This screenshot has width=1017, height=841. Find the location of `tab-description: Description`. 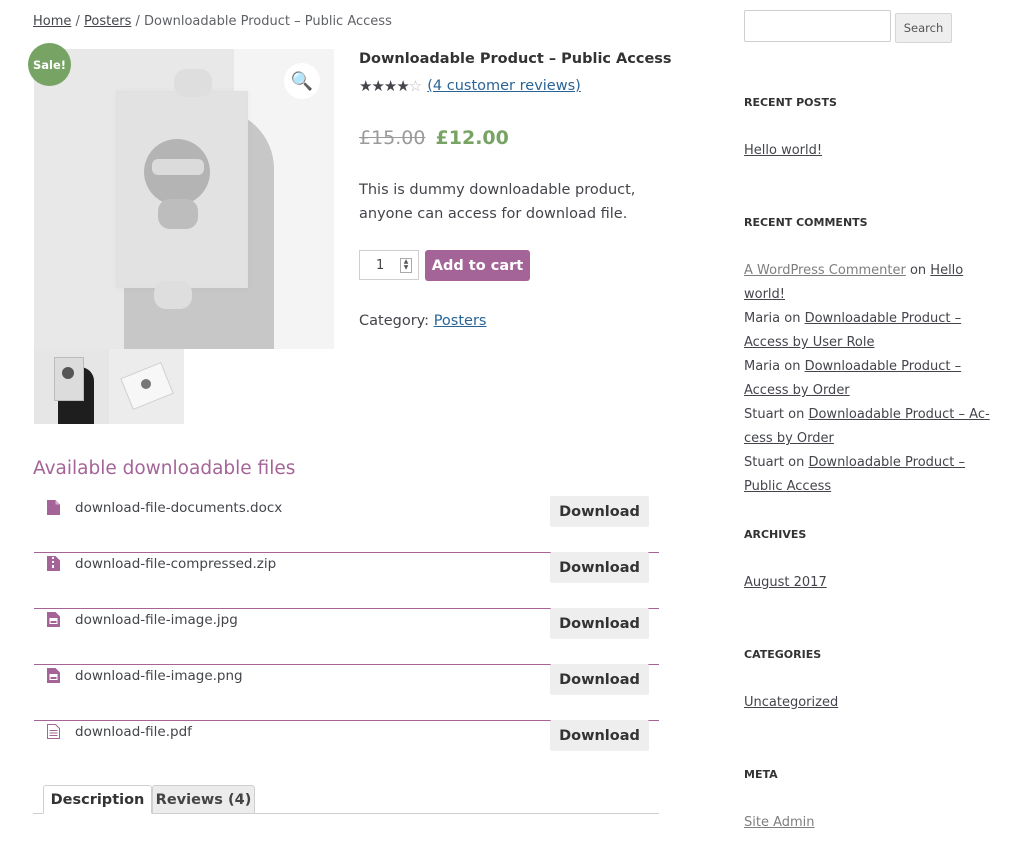

tab-description: Description is located at coordinates (97, 799).